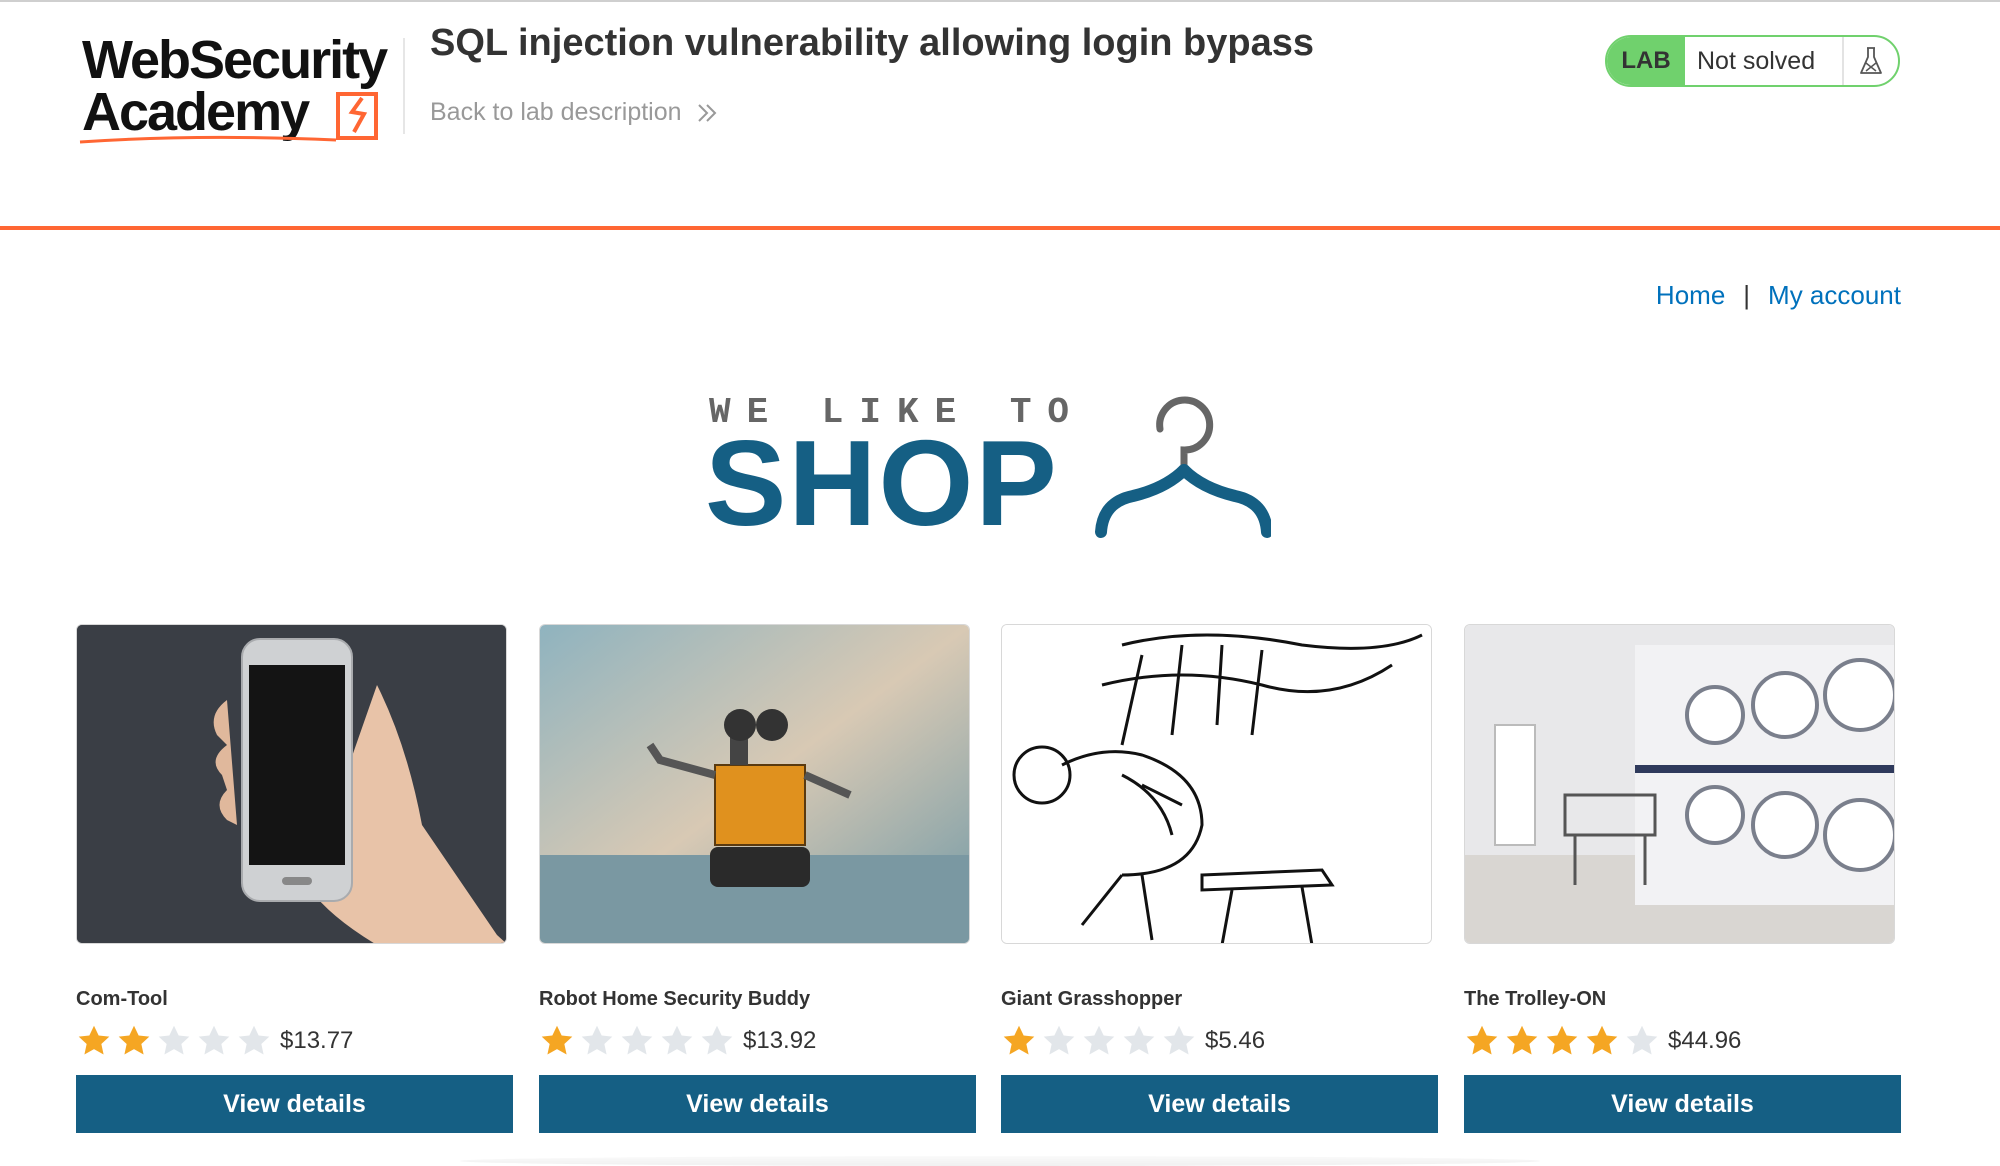  I want to click on product-price: $44.96, so click(1705, 1040).